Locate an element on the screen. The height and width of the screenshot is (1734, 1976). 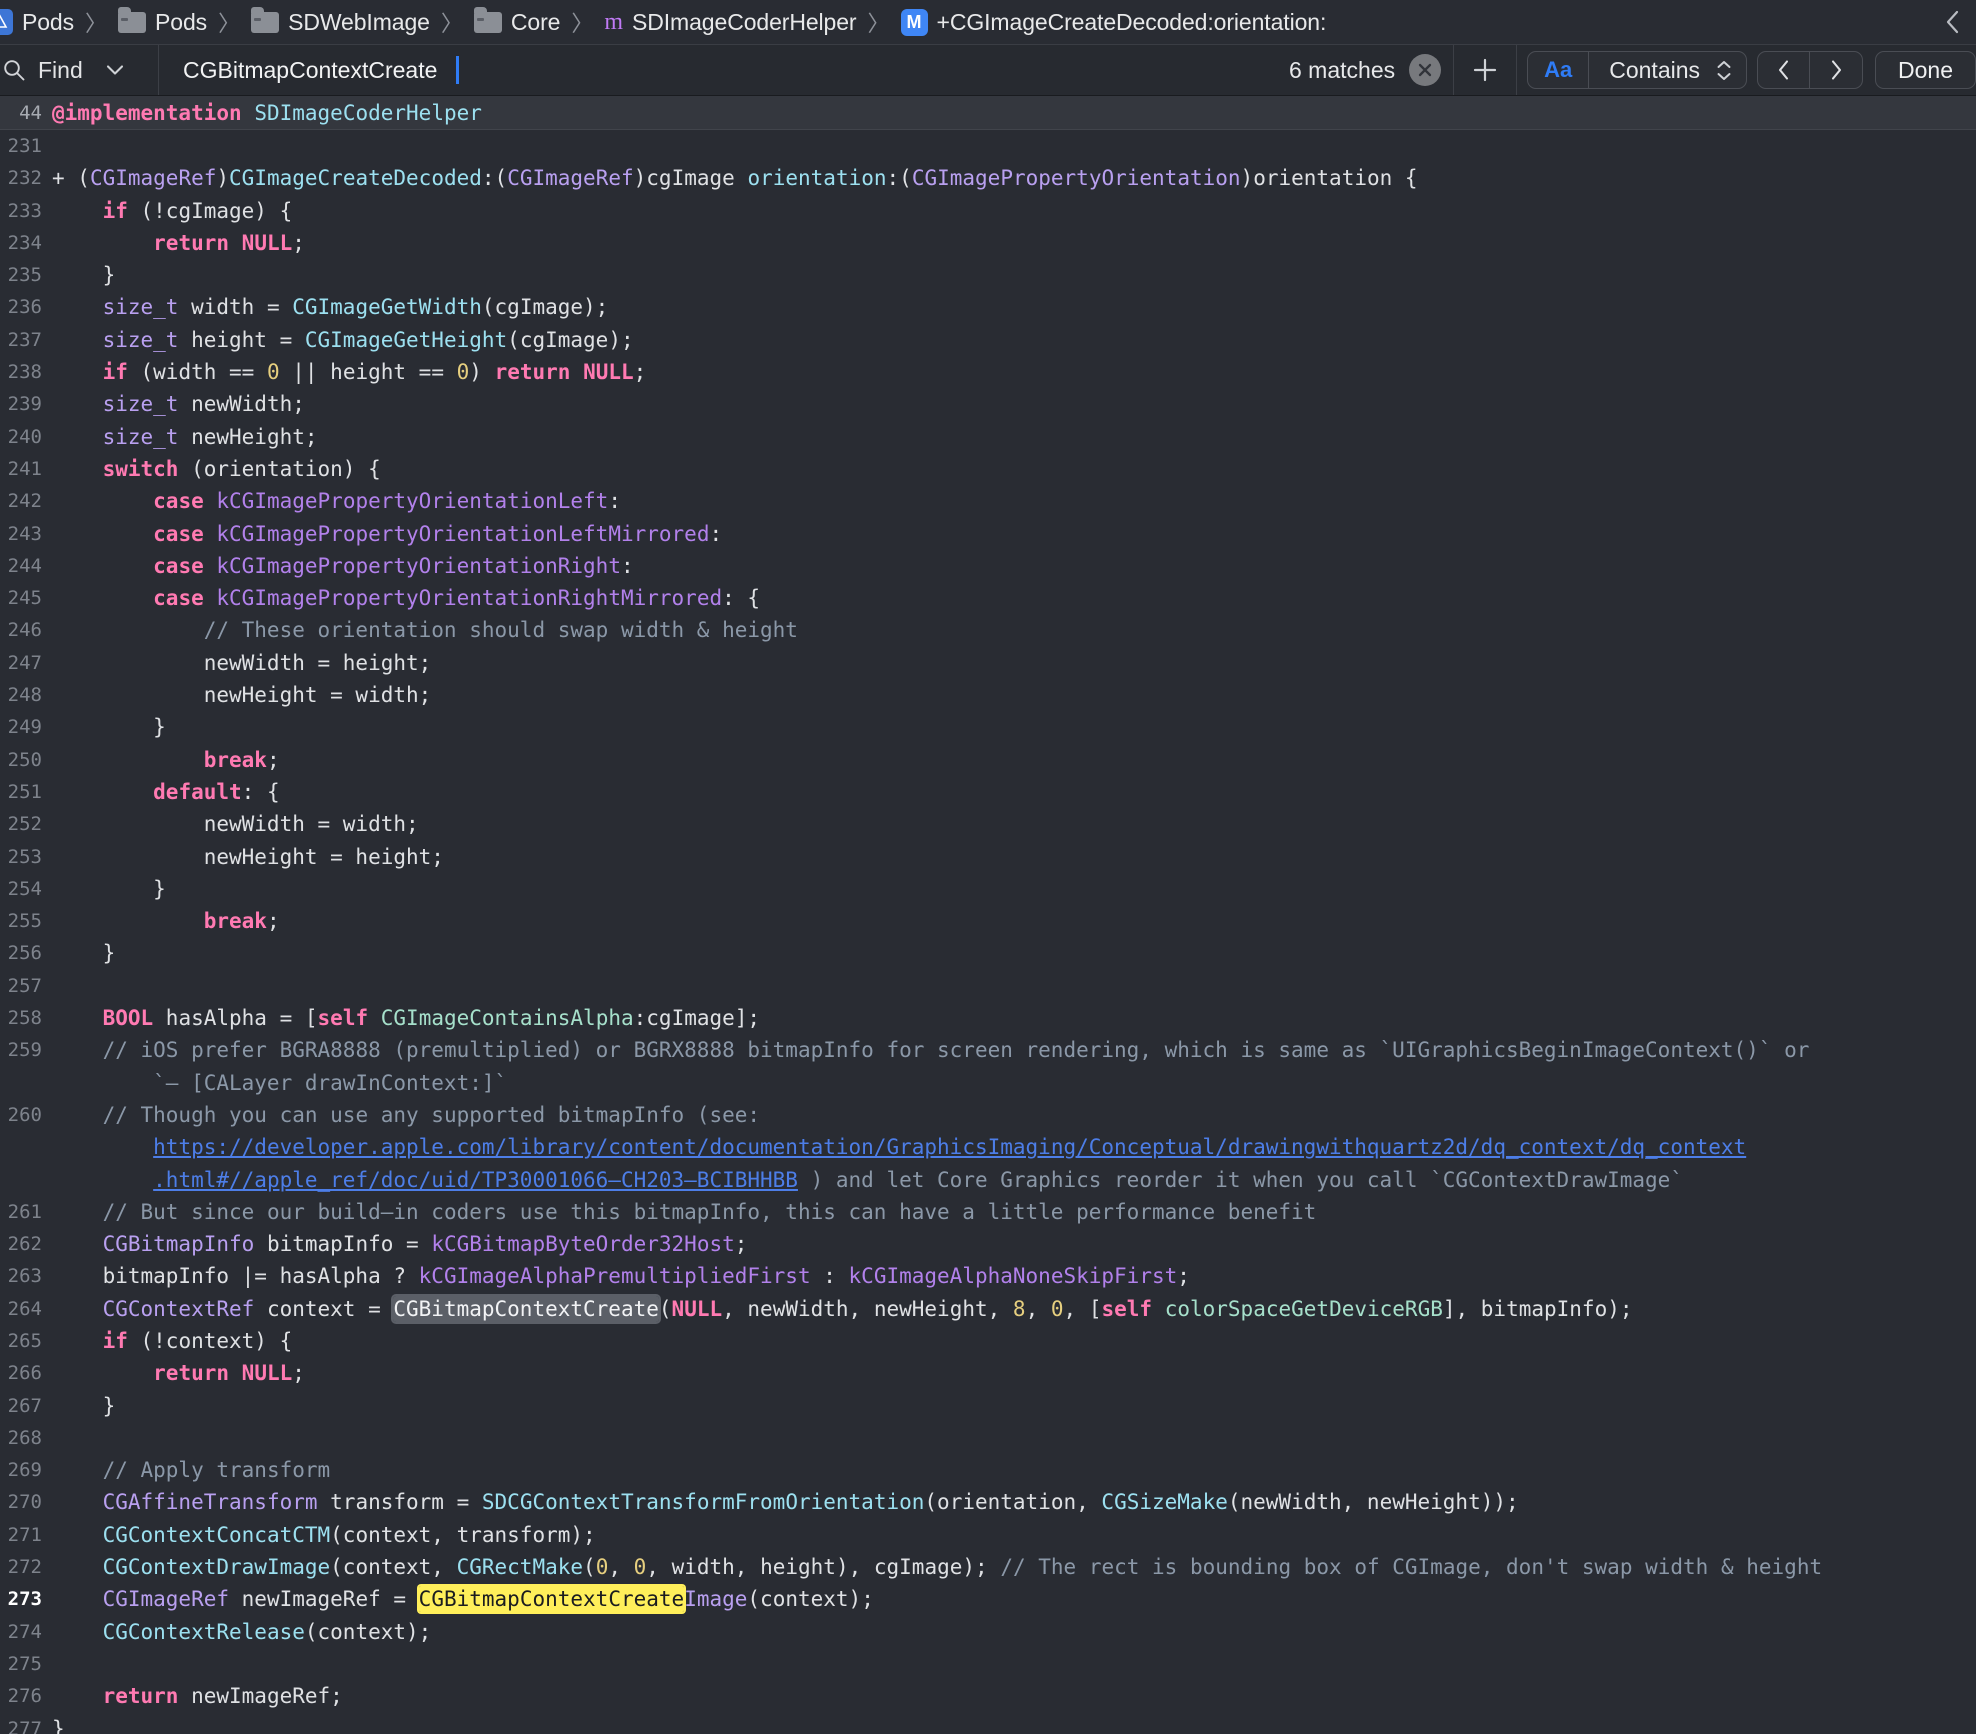
code-line-content: if (!cgImage) { is located at coordinates (1014, 211).